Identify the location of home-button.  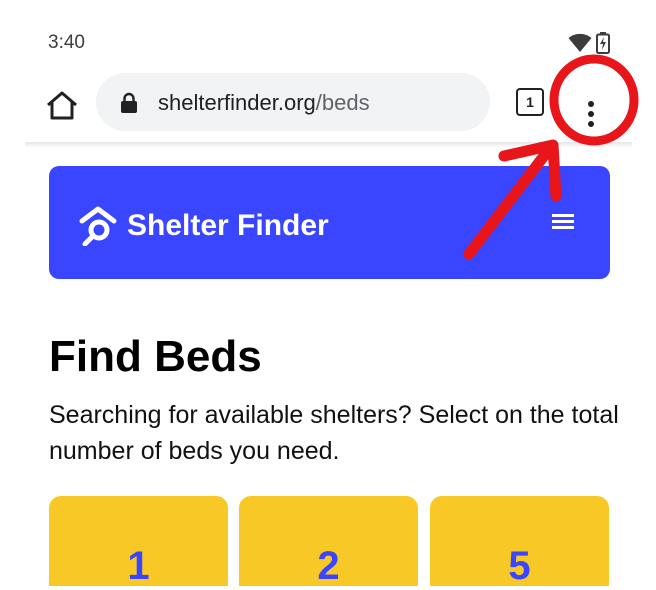
(62, 106).